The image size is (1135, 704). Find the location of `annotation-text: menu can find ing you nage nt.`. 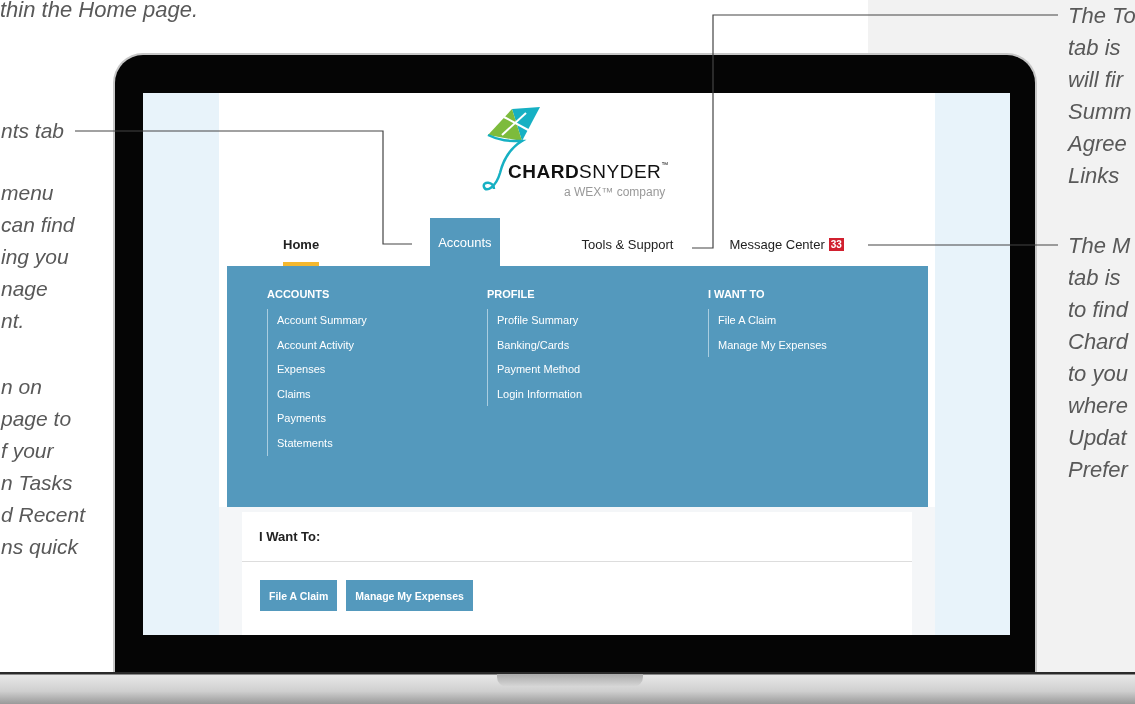

annotation-text: menu can find ing you nage nt. is located at coordinates (38, 257).